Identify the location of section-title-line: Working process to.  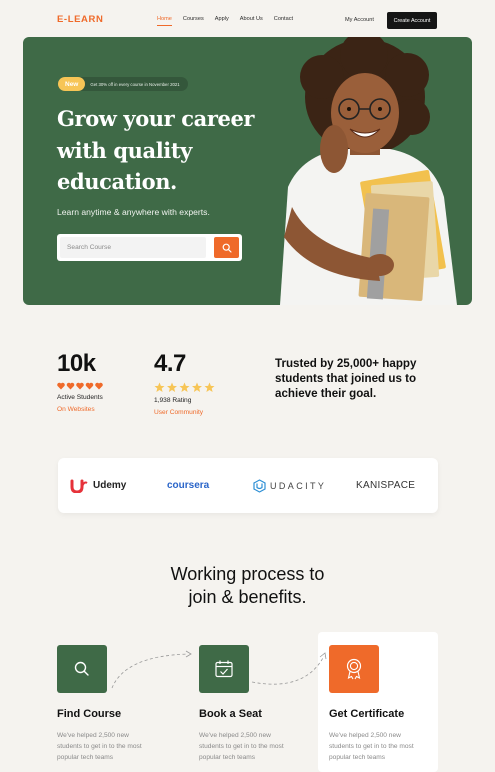
(247, 574).